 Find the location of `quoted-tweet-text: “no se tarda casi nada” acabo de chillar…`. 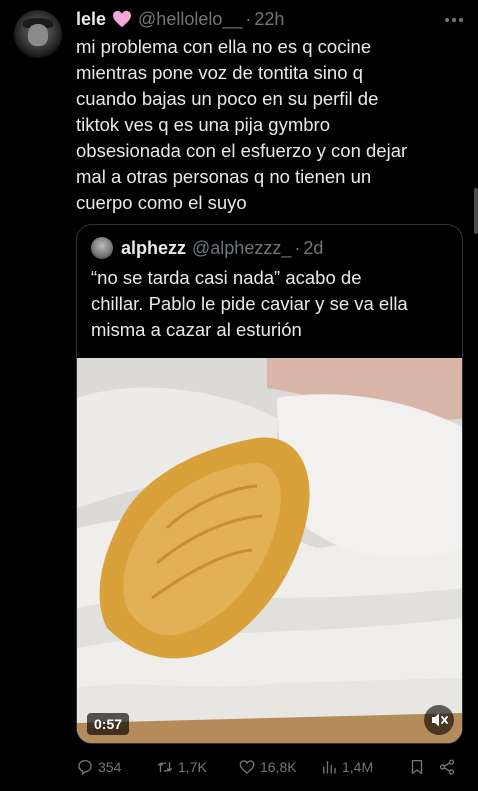

quoted-tweet-text: “no se tarda casi nada” acabo de chillar… is located at coordinates (249, 303).